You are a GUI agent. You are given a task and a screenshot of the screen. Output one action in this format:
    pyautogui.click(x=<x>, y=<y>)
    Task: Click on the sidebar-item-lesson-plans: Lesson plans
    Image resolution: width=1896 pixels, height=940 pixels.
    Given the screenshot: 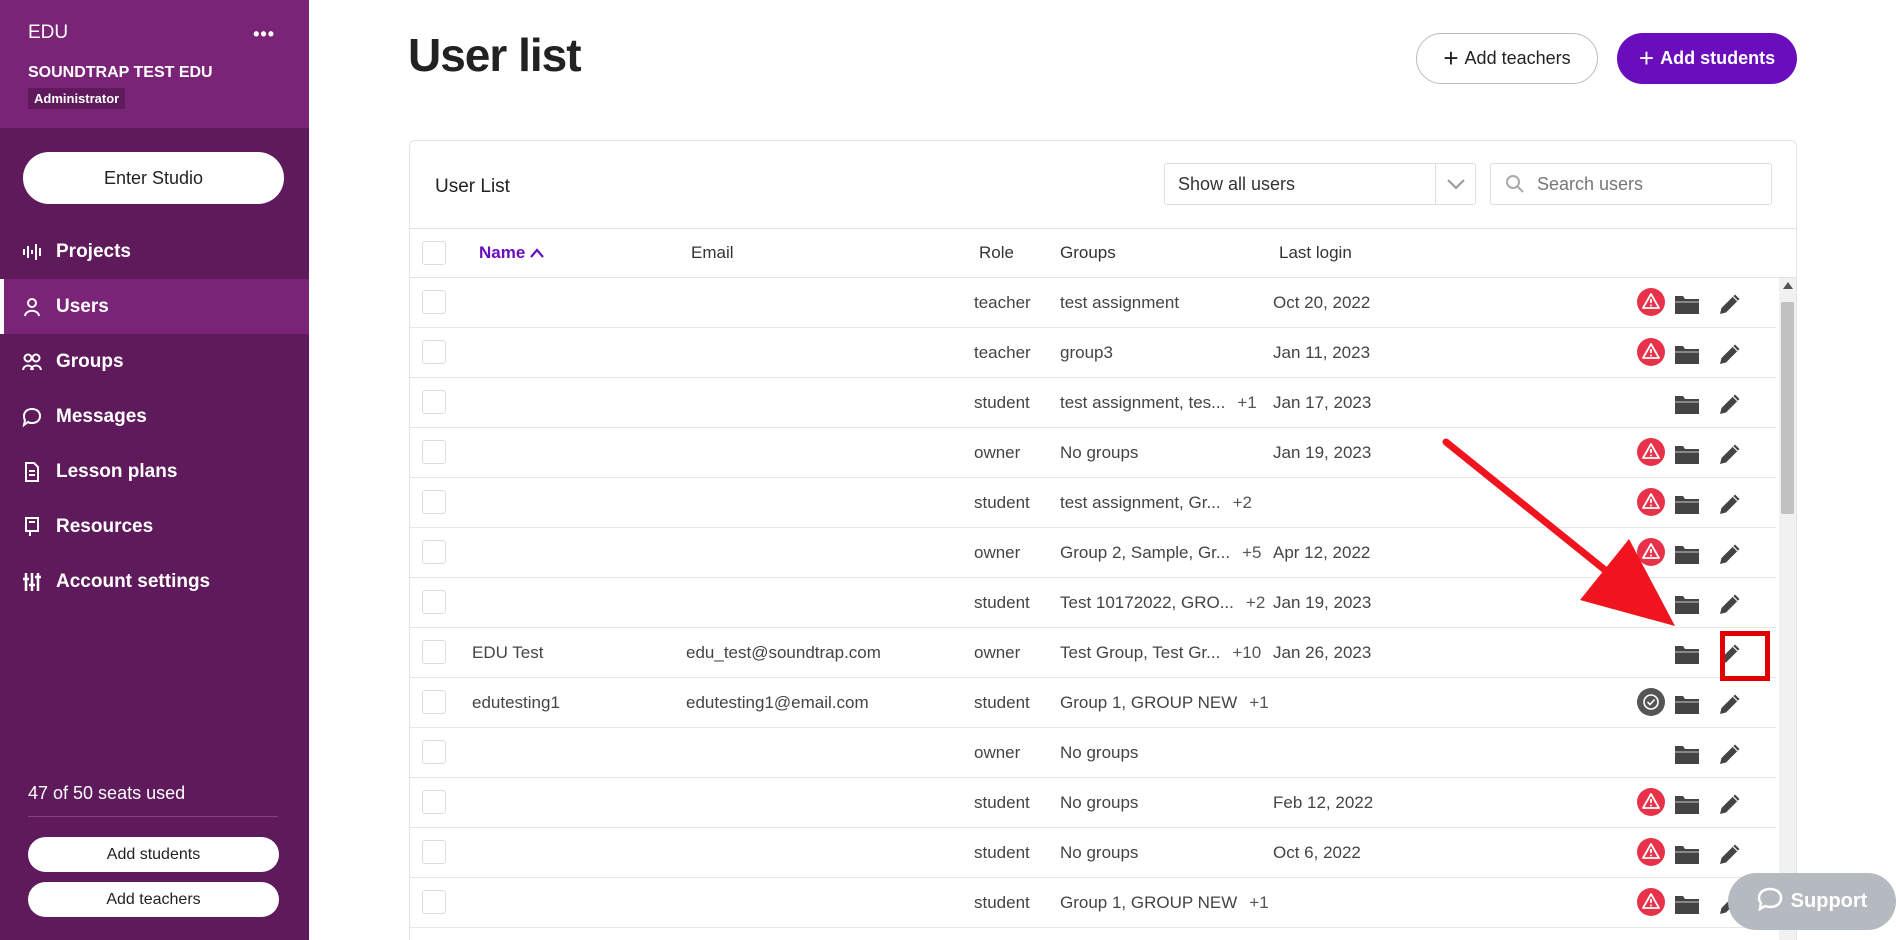 What is the action you would take?
    pyautogui.click(x=154, y=471)
    